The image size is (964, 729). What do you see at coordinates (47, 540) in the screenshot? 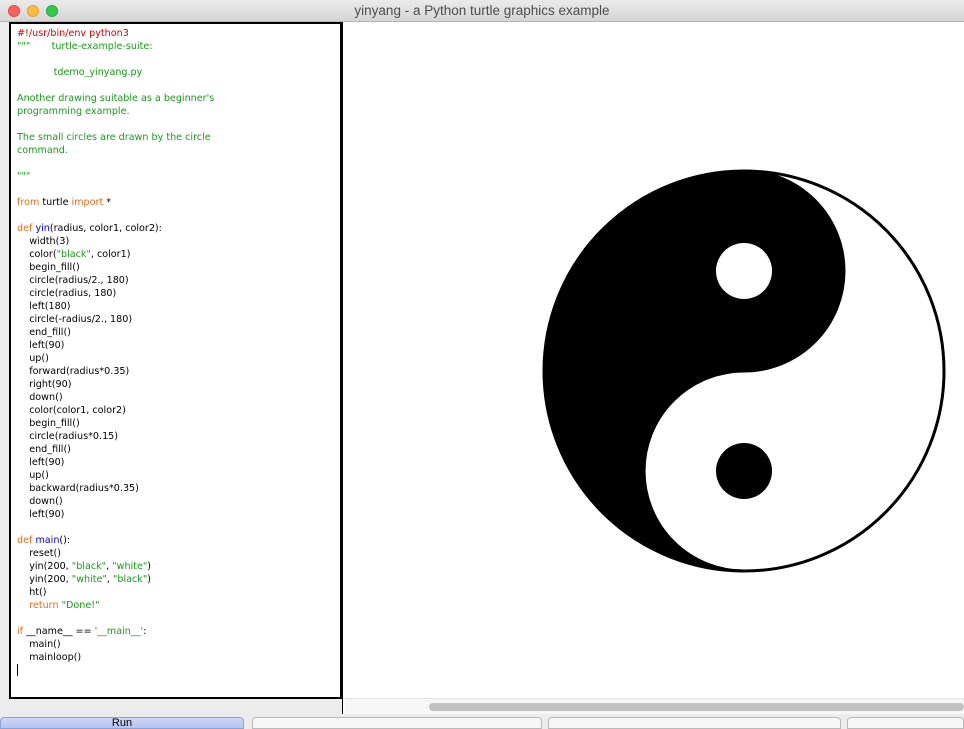
I see `code-token: main` at bounding box center [47, 540].